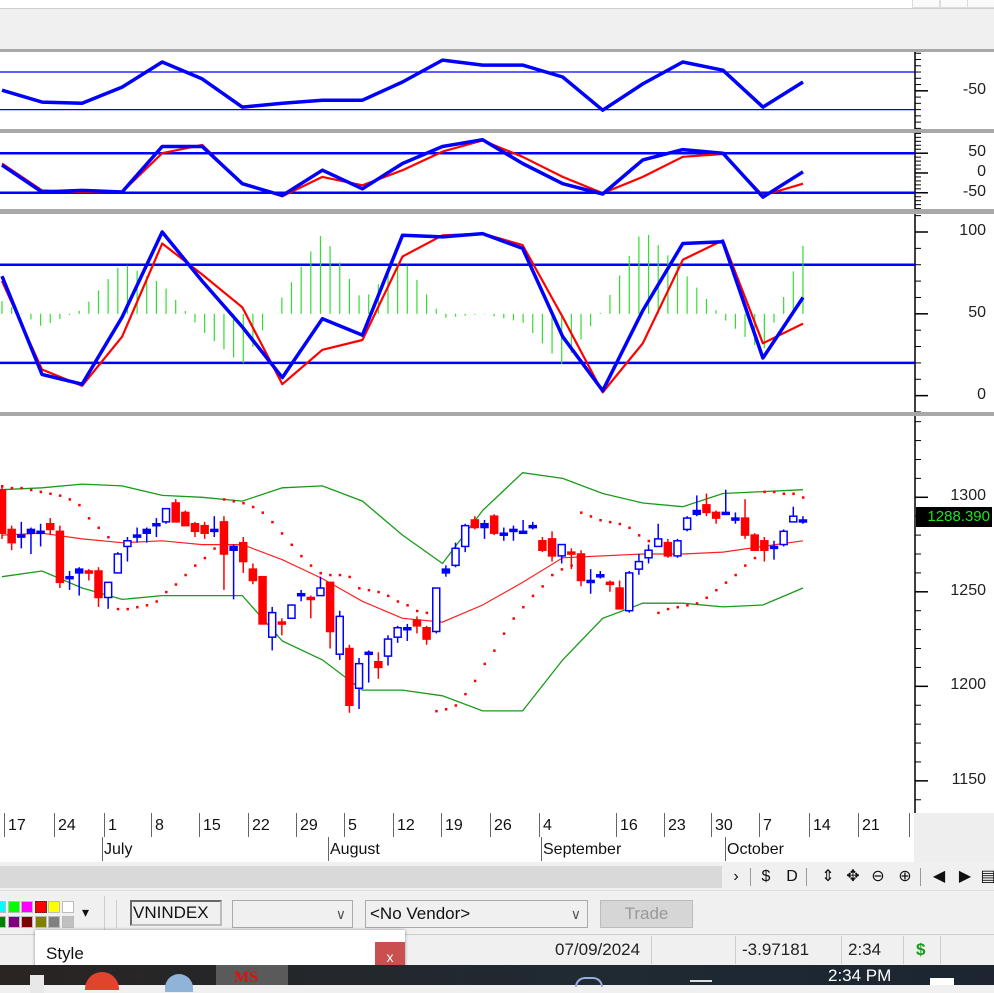 This screenshot has width=994, height=993. I want to click on style-popup-title: Style, so click(65, 953).